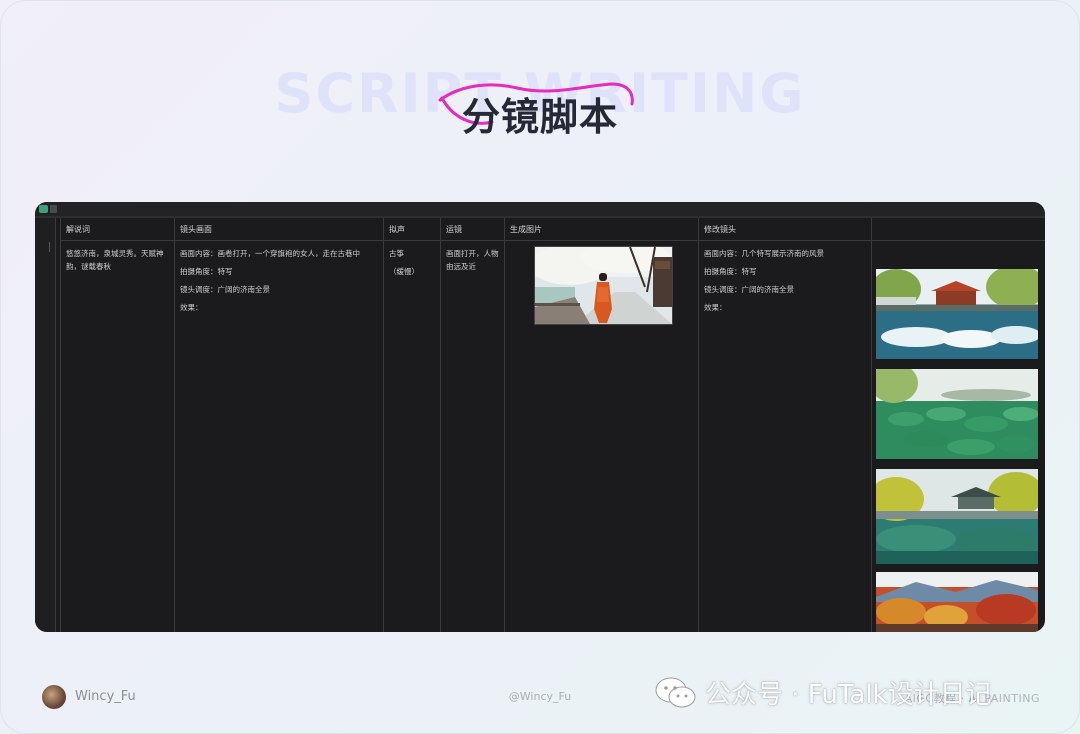 This screenshot has height=734, width=1080. What do you see at coordinates (396, 253) in the screenshot?
I see `sound-instrument: 古筝` at bounding box center [396, 253].